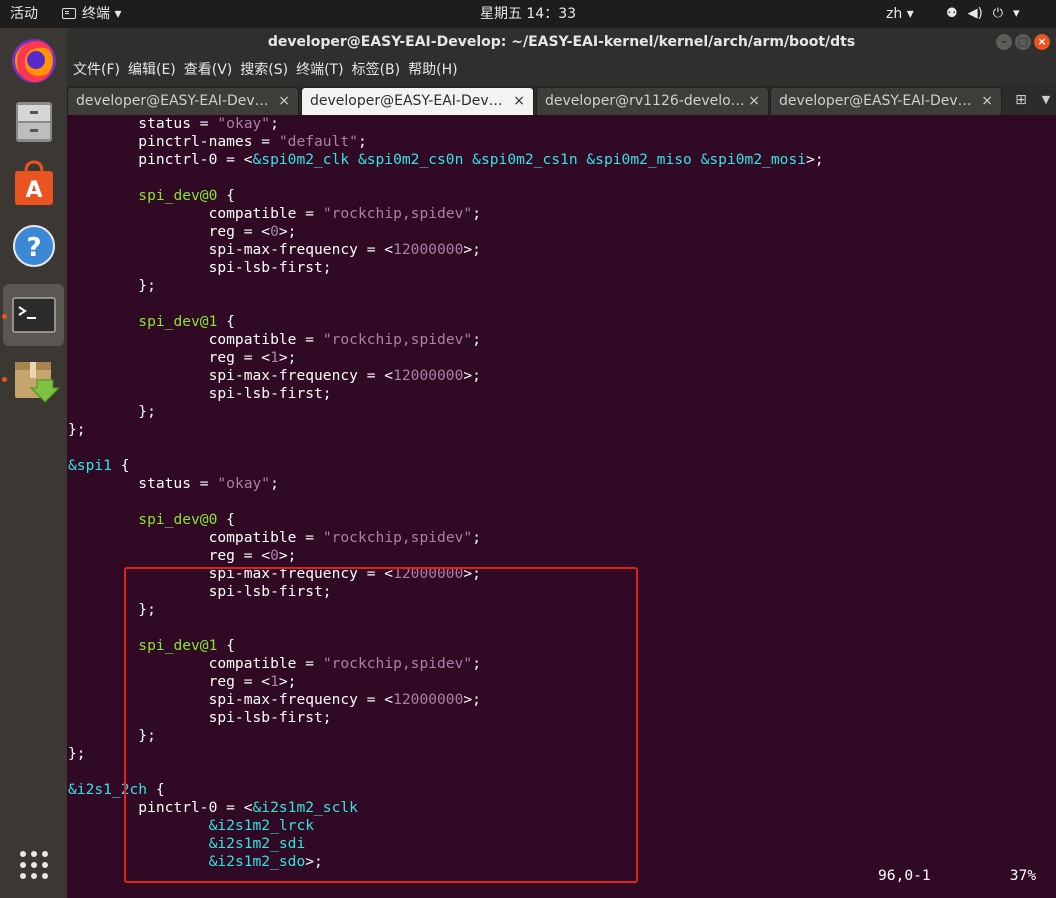 This screenshot has width=1056, height=898. Describe the element at coordinates (4, 316) in the screenshot. I see `running-indicator` at that location.